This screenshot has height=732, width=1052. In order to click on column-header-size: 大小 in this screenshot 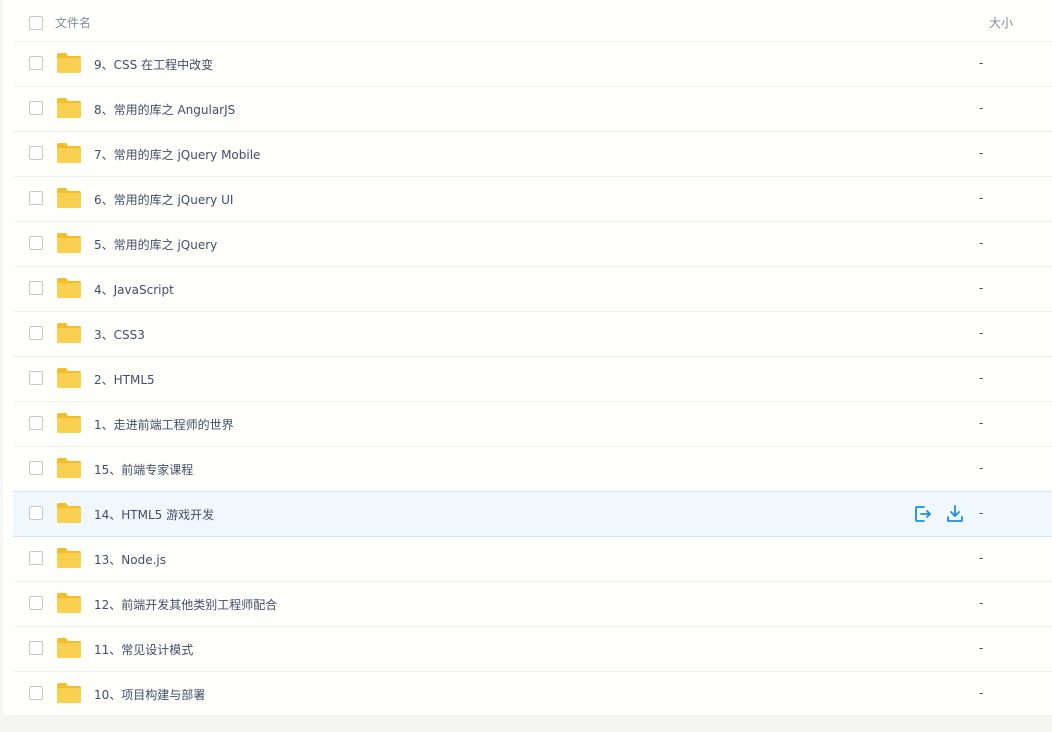, I will do `click(1001, 22)`.